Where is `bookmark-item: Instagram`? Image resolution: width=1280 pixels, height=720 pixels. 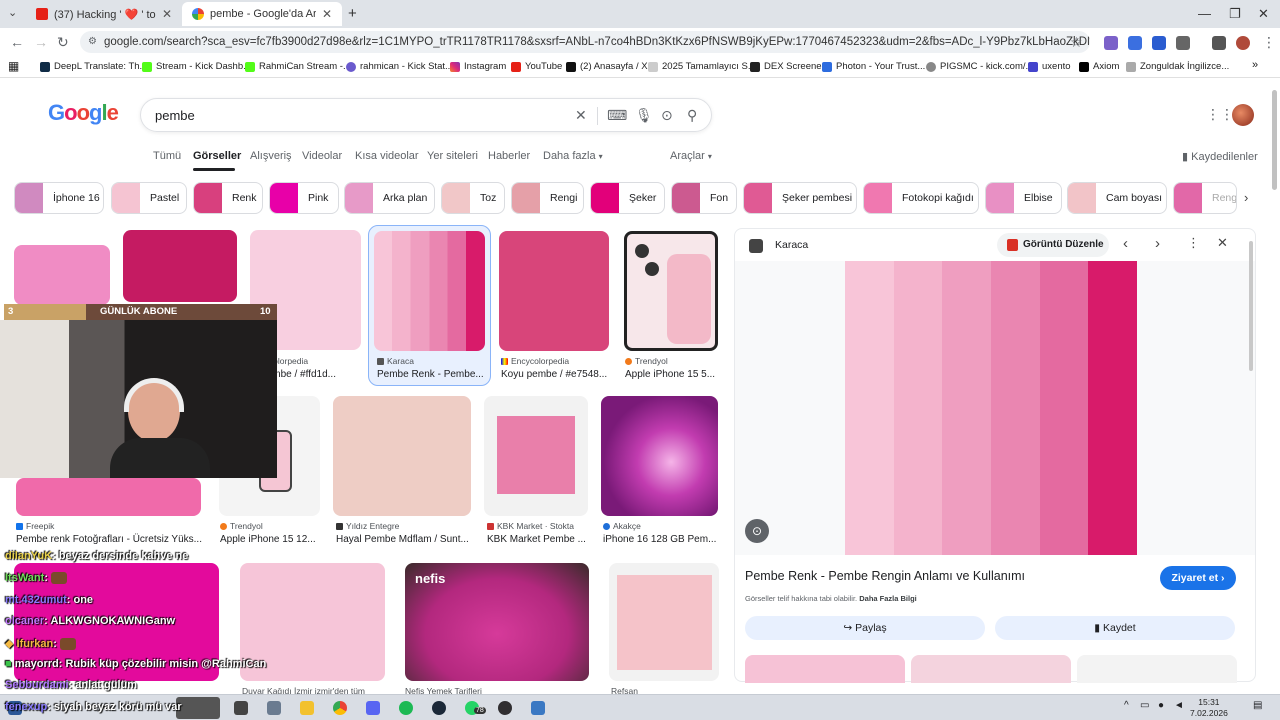
bookmark-item: Instagram is located at coordinates (478, 66).